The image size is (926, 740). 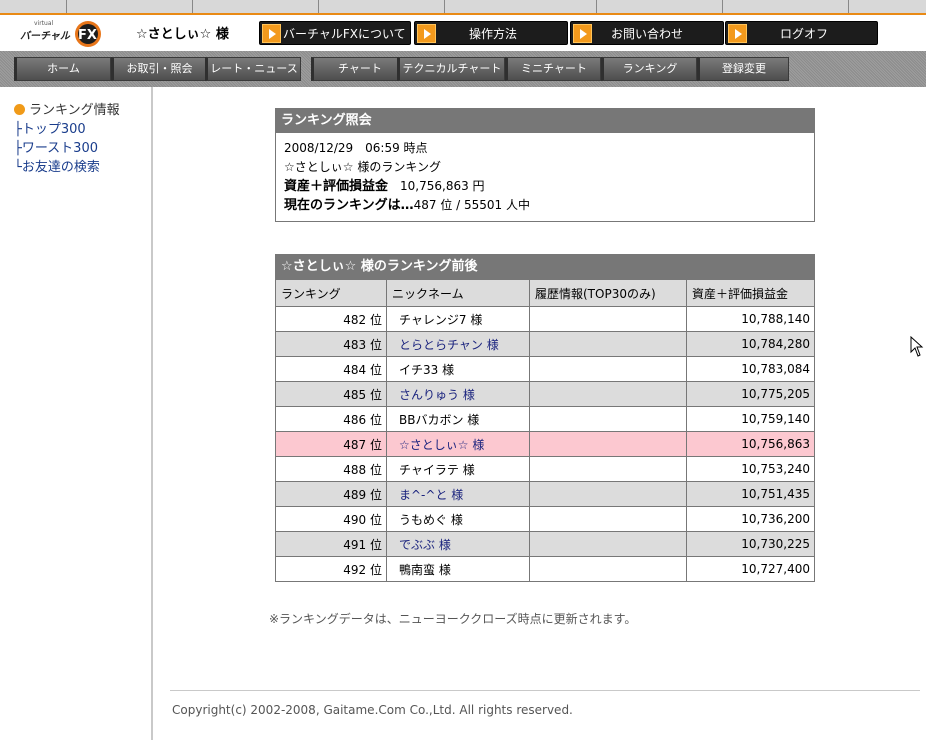 I want to click on table-row: 486 位 BBバカボン 様 10,759,140, so click(x=545, y=419).